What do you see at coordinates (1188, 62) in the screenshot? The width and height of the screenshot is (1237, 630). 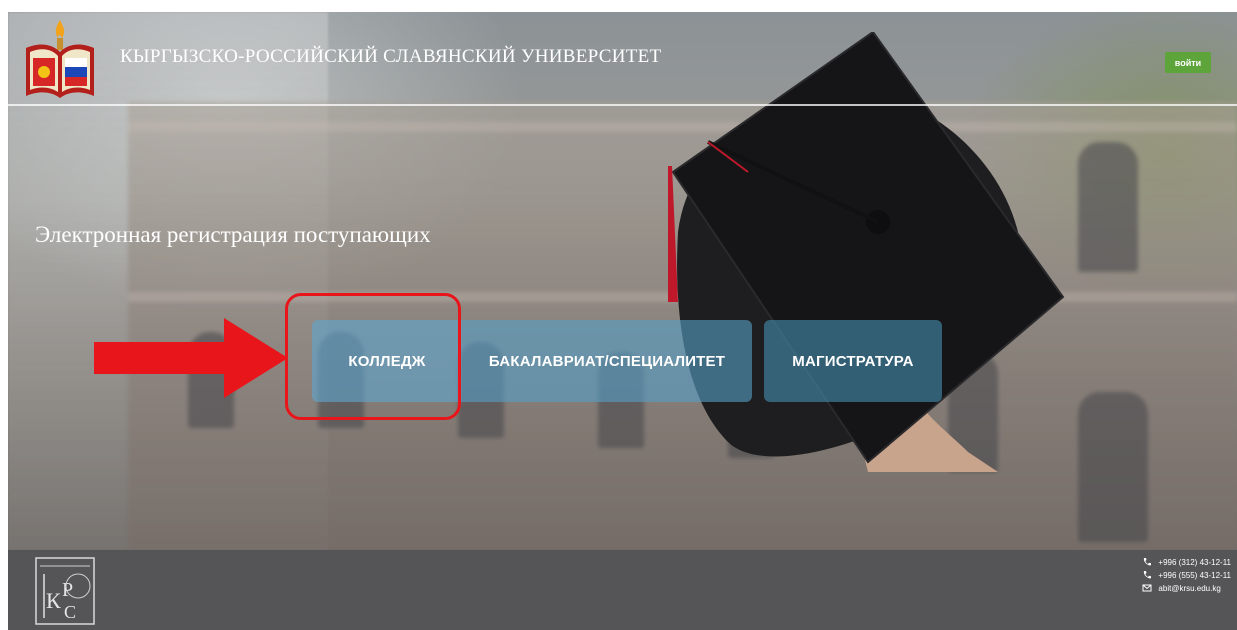 I see `login-button: войти` at bounding box center [1188, 62].